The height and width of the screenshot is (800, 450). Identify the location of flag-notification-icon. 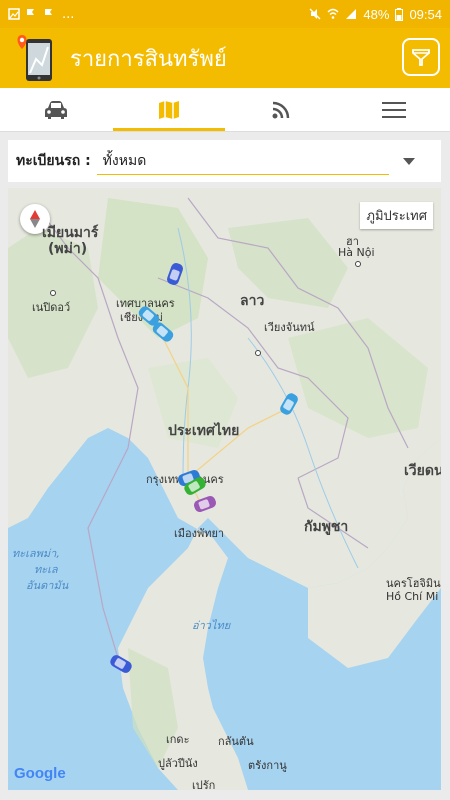
(30, 14).